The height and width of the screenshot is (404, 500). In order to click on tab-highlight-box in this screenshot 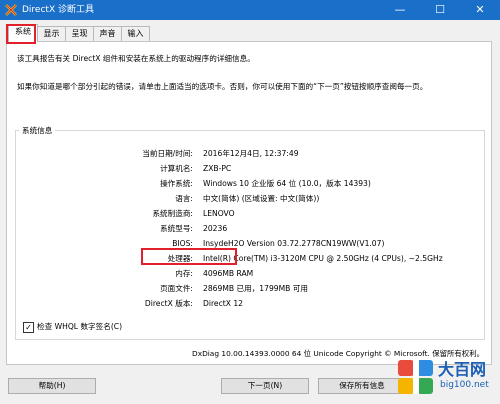, I will do `click(21, 34)`.